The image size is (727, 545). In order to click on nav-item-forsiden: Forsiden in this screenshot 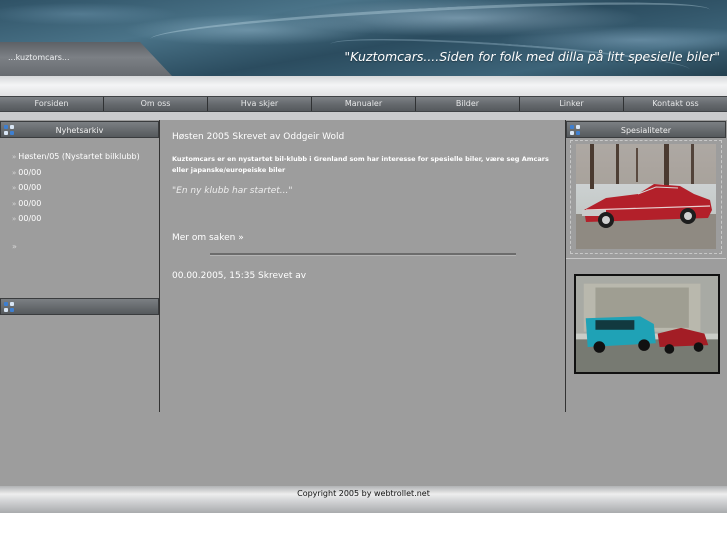, I will do `click(52, 104)`.